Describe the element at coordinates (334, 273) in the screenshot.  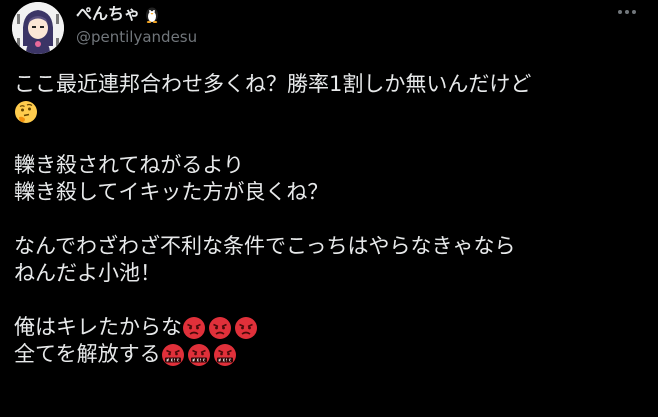
I see `tweet-line: ねんだよ小池！` at that location.